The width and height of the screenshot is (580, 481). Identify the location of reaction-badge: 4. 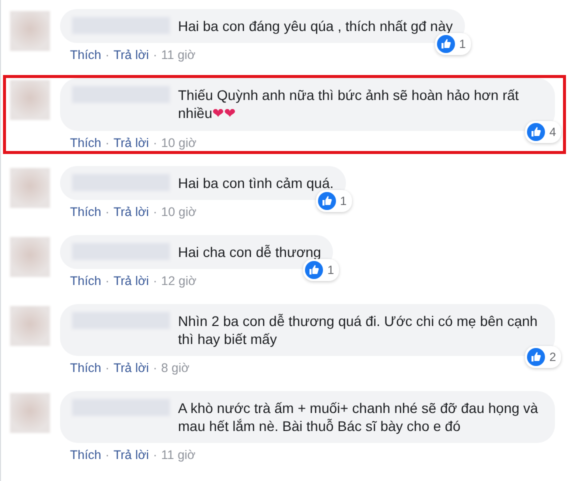
(543, 132).